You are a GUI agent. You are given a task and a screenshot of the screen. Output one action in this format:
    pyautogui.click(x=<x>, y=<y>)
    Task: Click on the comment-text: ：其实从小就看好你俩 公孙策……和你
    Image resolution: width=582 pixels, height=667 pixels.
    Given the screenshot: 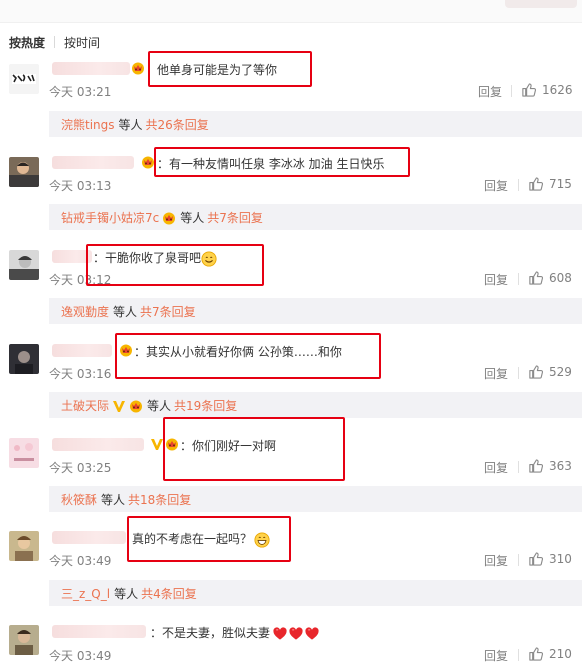 What is the action you would take?
    pyautogui.click(x=238, y=352)
    